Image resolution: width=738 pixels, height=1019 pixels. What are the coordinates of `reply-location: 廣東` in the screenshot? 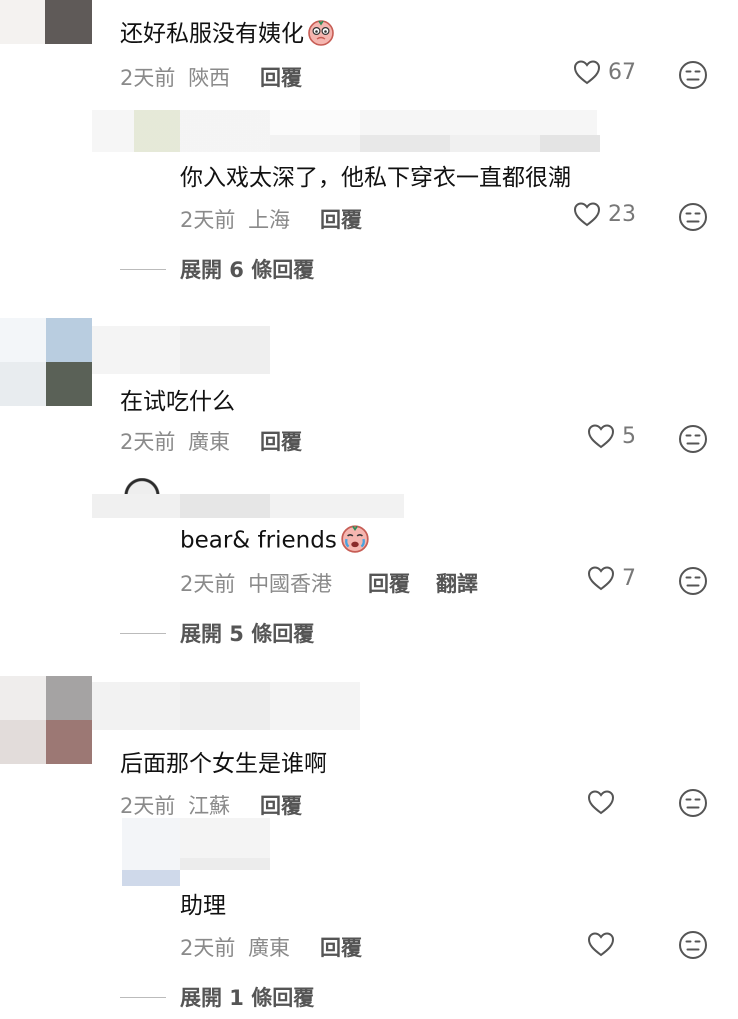 It's located at (269, 948).